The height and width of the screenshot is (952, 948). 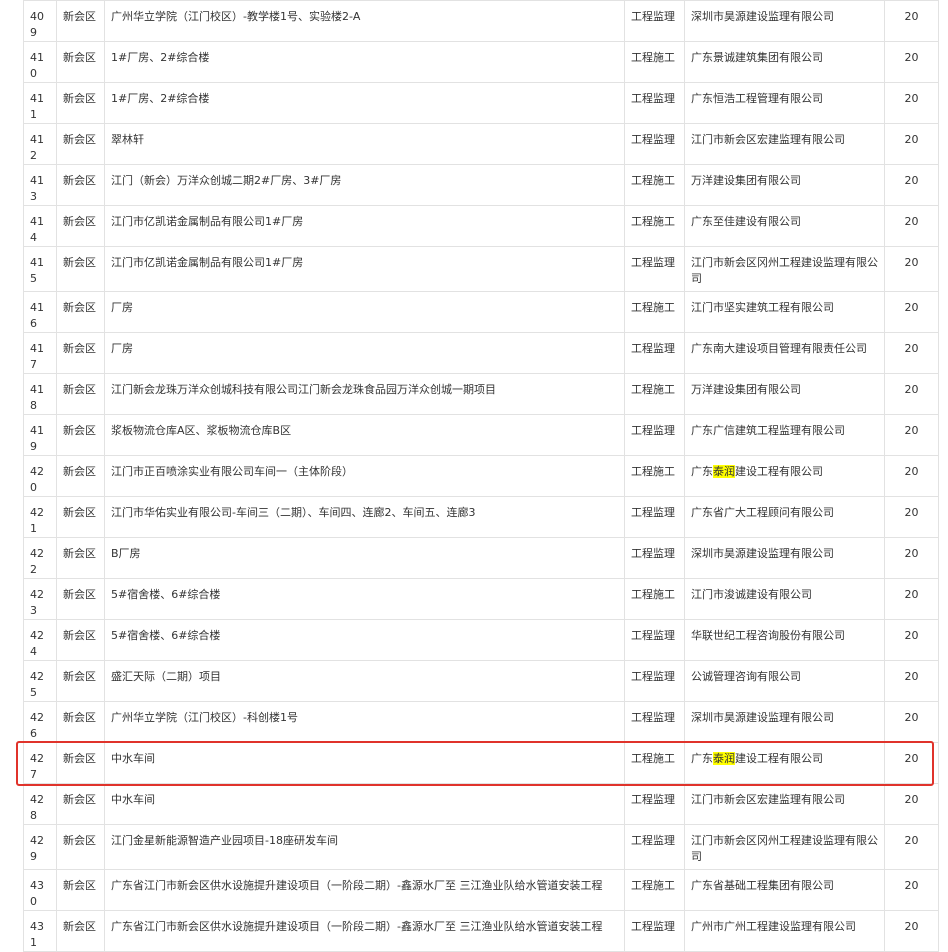 I want to click on project-name-cell: 翠林轩, so click(x=364, y=144).